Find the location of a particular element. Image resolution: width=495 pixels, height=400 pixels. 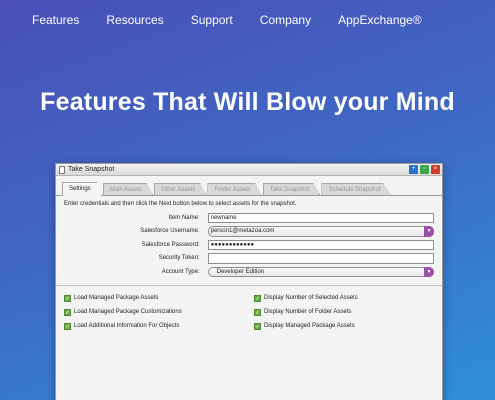

window-titlebar: Take Snapshot + ▫ × is located at coordinates (249, 170).